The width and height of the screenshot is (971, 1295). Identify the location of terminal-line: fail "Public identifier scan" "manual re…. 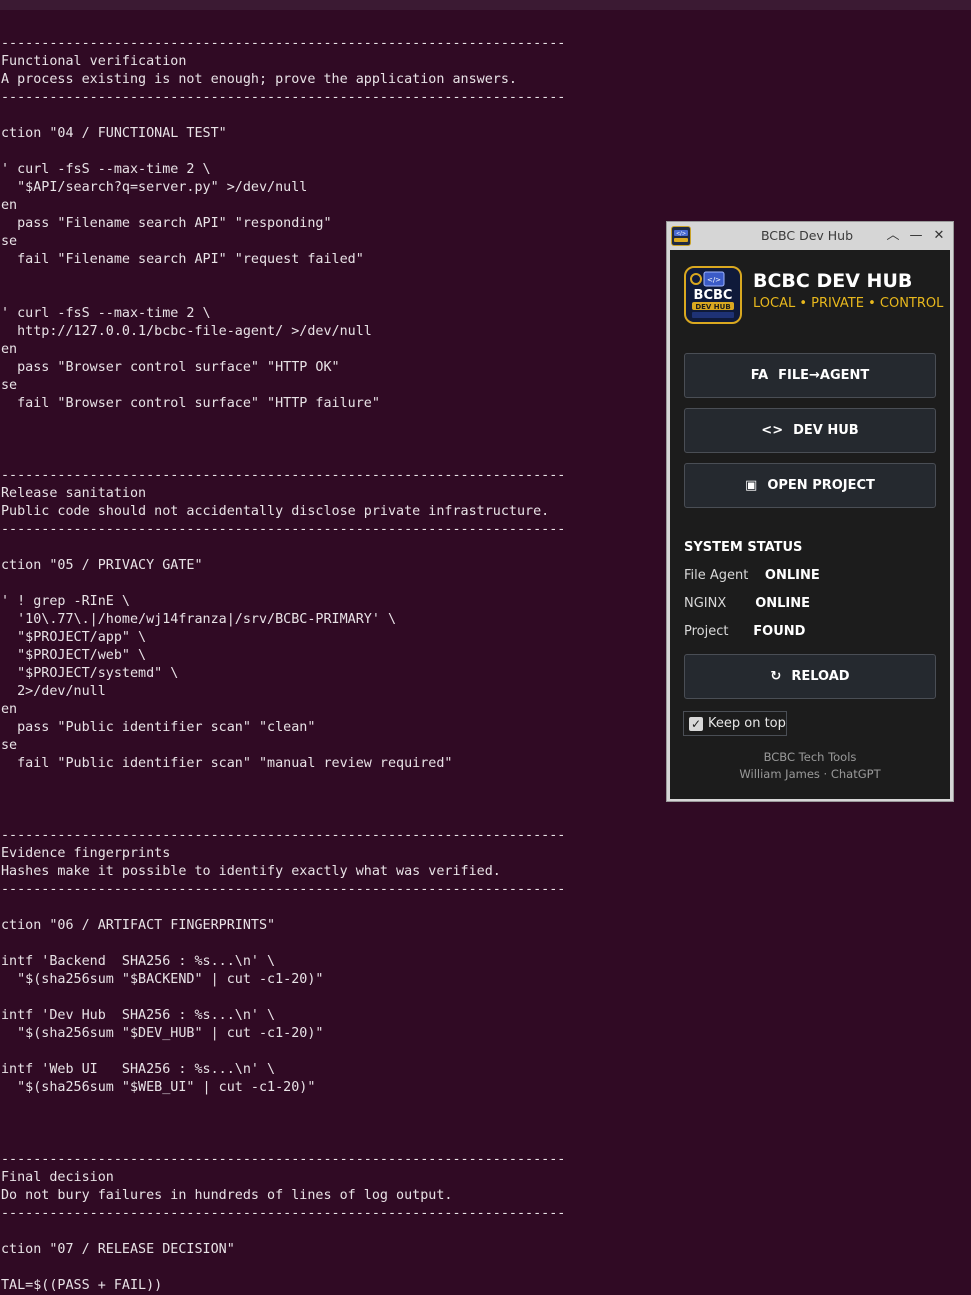
(227, 763).